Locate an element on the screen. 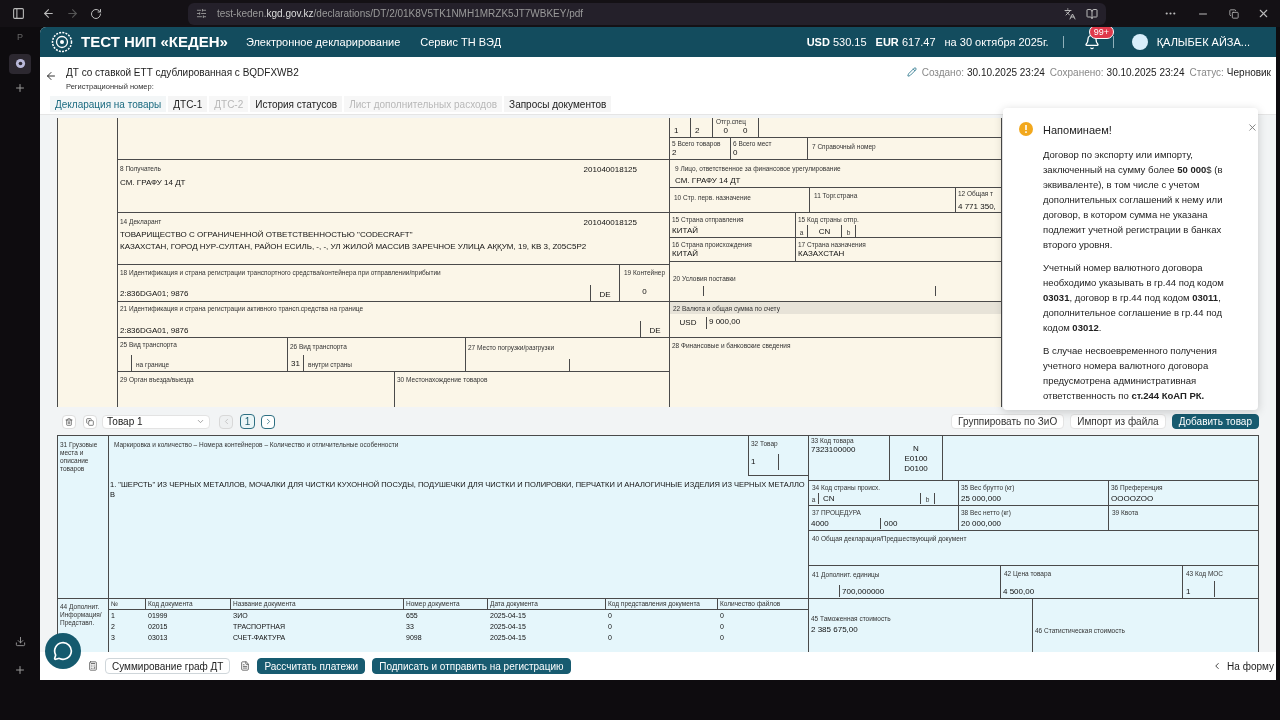 The image size is (1280, 720). nav-link: Электронное декларирование is located at coordinates (323, 42).